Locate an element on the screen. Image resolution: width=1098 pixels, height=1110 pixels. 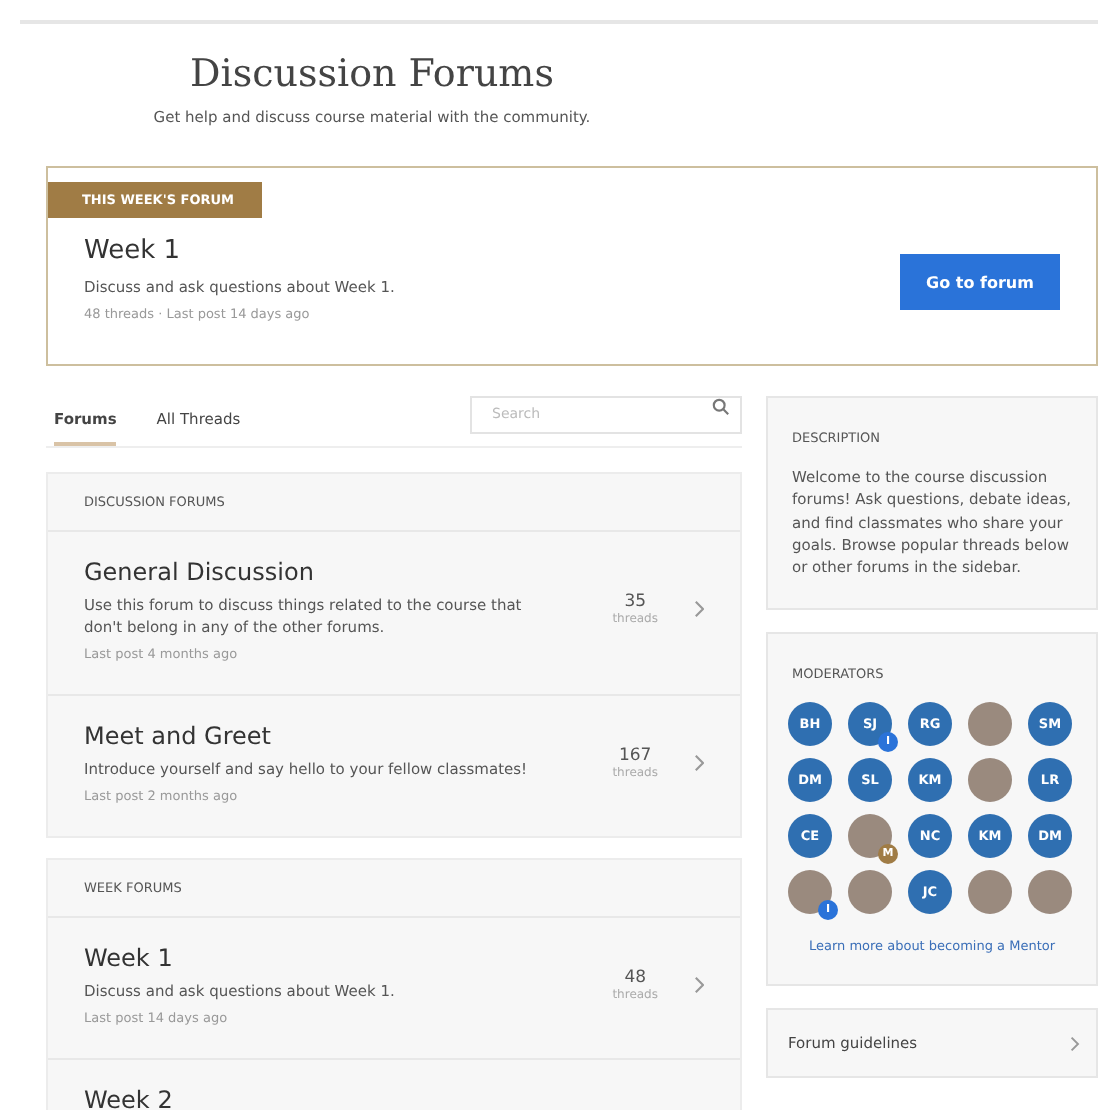
thread-count: 35 is located at coordinates (635, 602).